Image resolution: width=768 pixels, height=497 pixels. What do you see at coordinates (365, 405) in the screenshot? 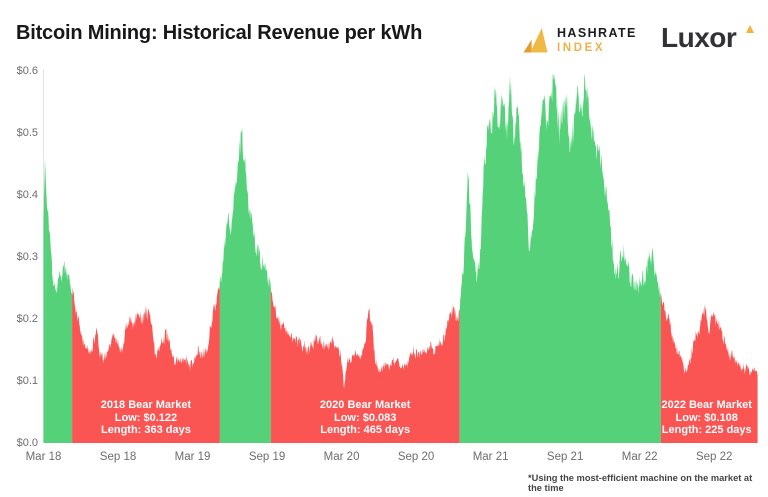
I see `annotation-title: 2020 Bear Market` at bounding box center [365, 405].